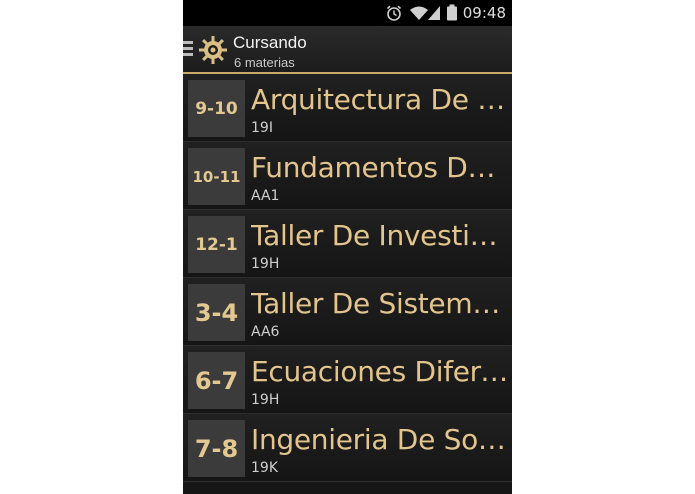 The height and width of the screenshot is (494, 695). I want to click on battery-icon, so click(452, 12).